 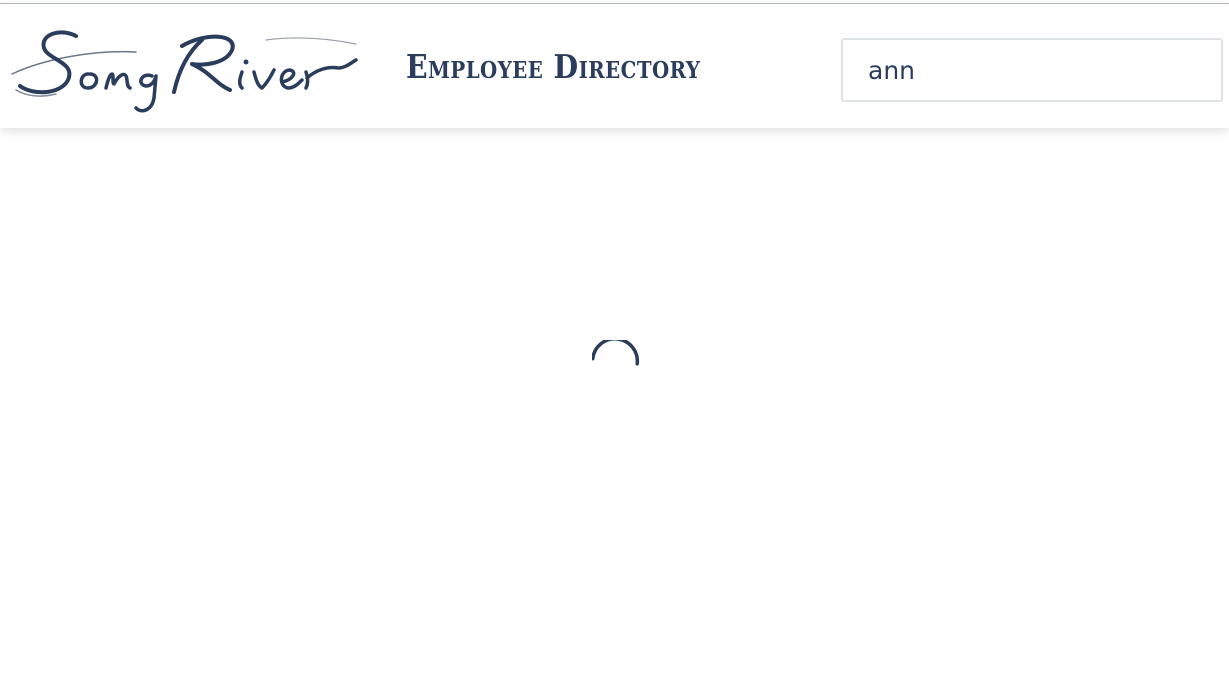 I want to click on page-title: Employee Directory, so click(x=553, y=66).